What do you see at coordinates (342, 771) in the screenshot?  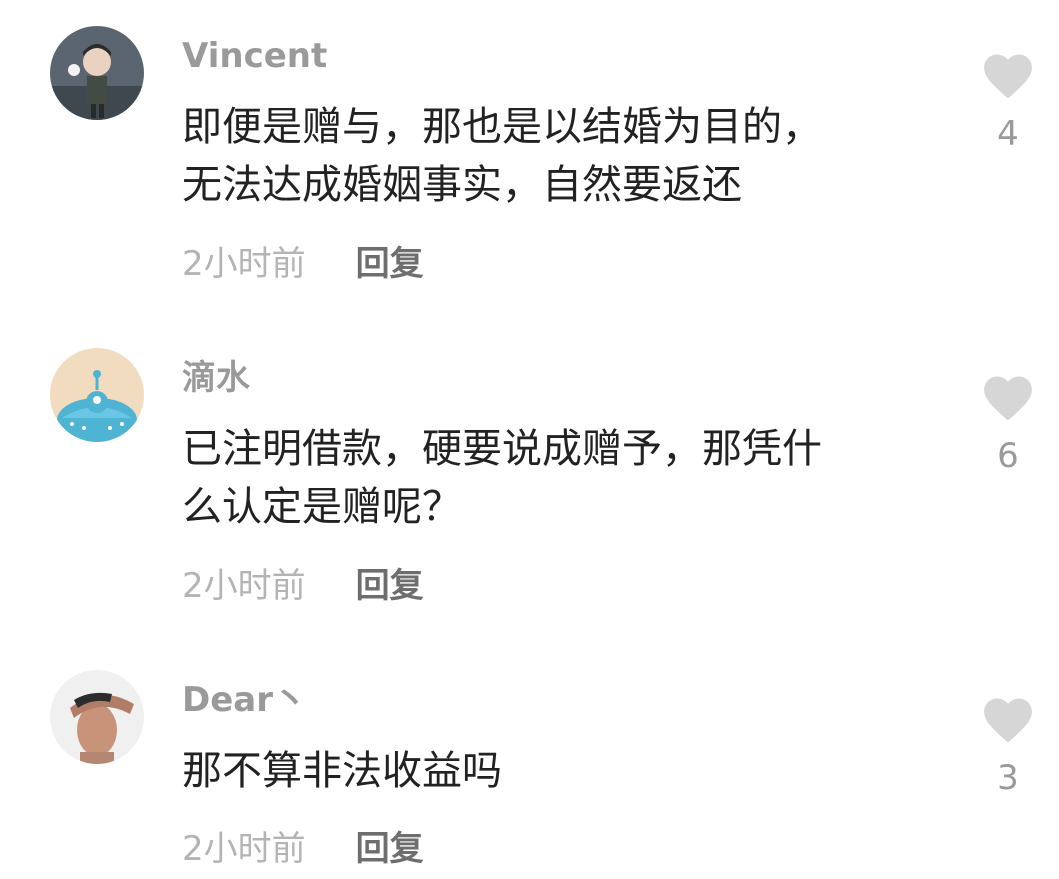 I see `comment-text-line: 那不算非法收益吗` at bounding box center [342, 771].